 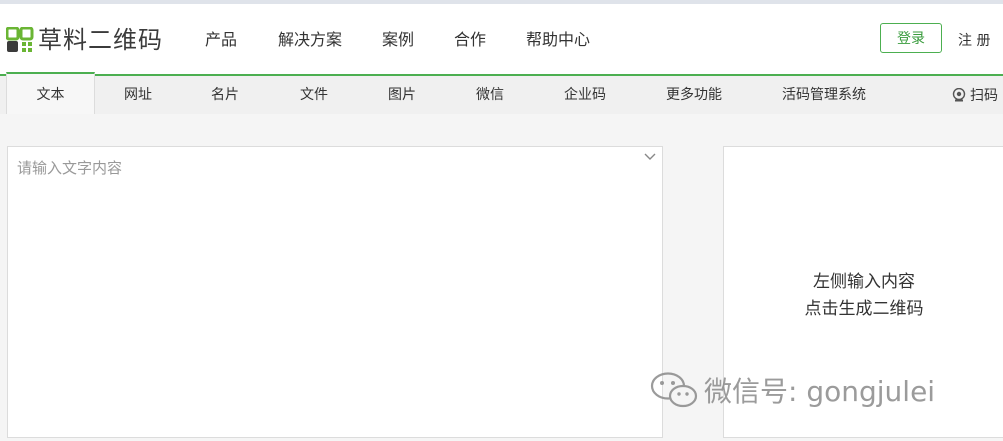 I want to click on logo-text: 草料二维码, so click(x=100, y=40).